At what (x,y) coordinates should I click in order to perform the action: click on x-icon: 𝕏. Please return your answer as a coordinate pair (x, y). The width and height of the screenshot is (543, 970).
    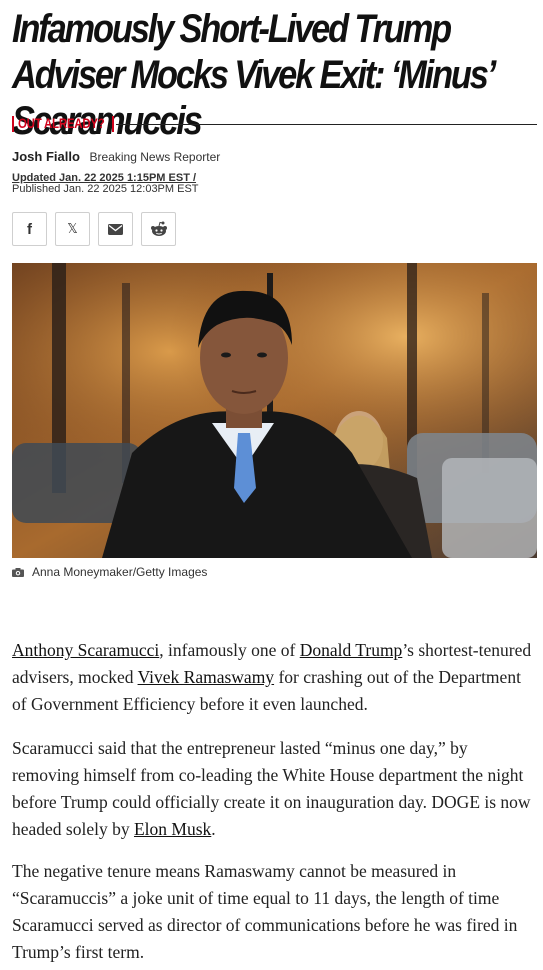
    Looking at the image, I should click on (72, 229).